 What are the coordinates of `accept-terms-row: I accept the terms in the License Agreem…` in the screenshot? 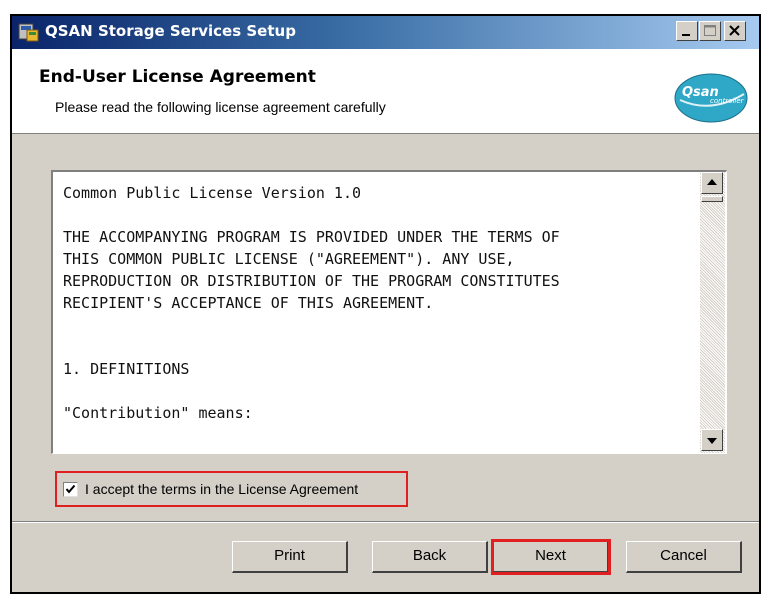 It's located at (231, 489).